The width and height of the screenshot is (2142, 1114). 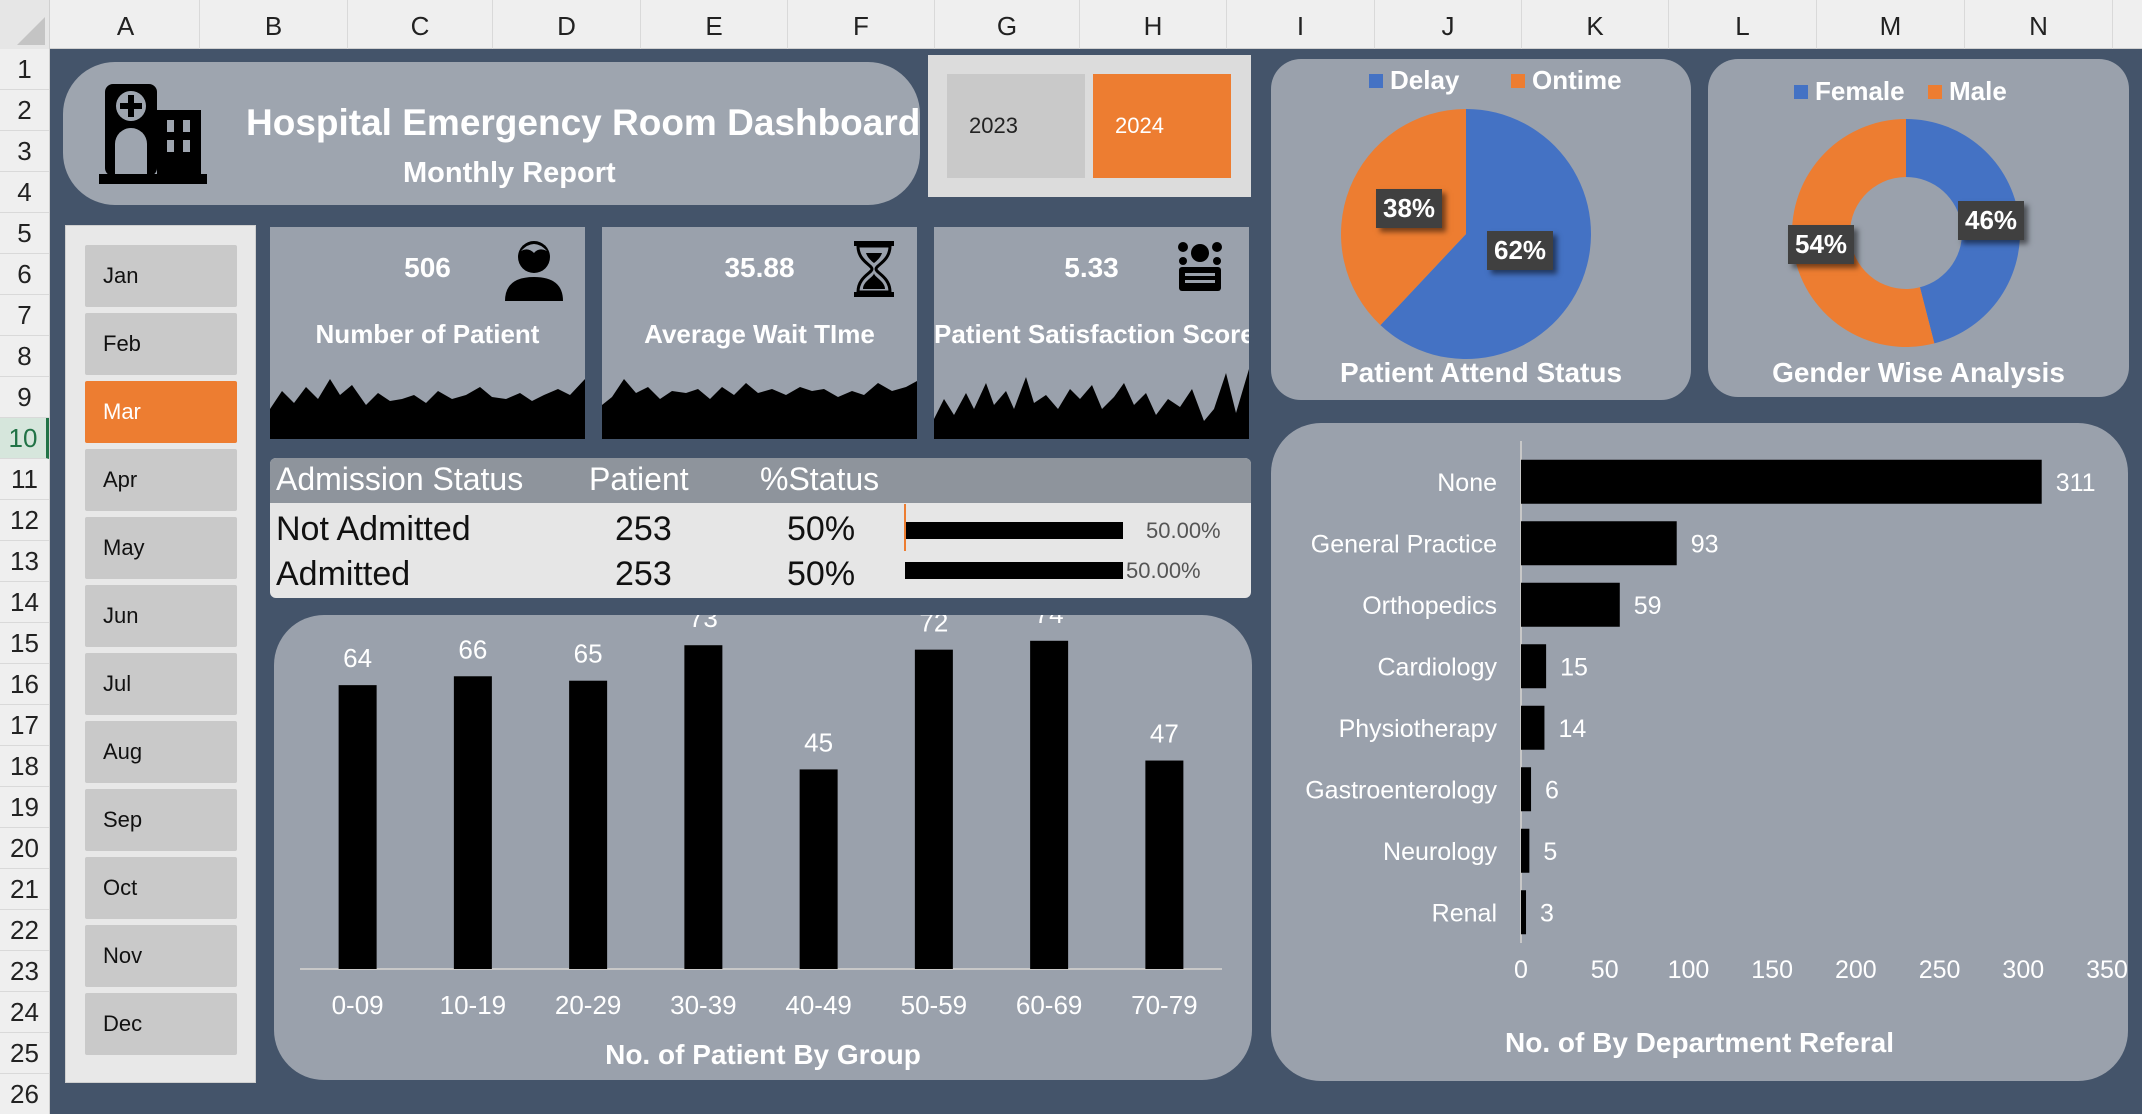 What do you see at coordinates (1162, 126) in the screenshot?
I see `year-button-2024: 2024` at bounding box center [1162, 126].